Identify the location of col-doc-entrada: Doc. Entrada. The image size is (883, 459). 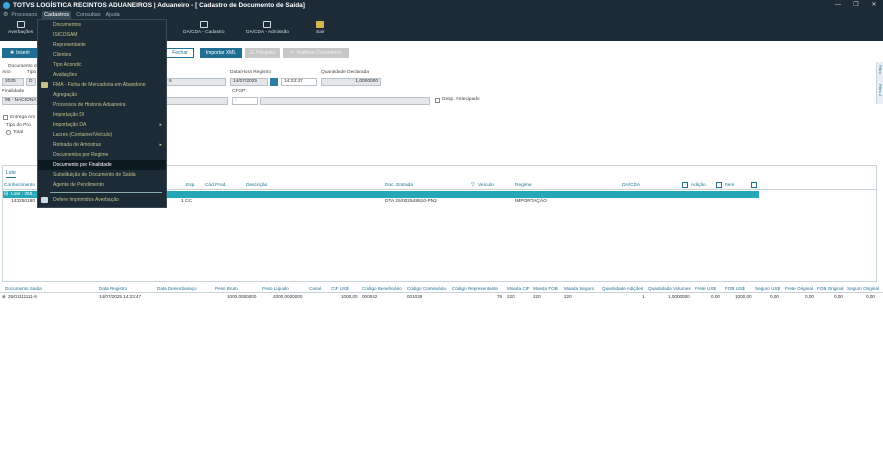
(399, 185).